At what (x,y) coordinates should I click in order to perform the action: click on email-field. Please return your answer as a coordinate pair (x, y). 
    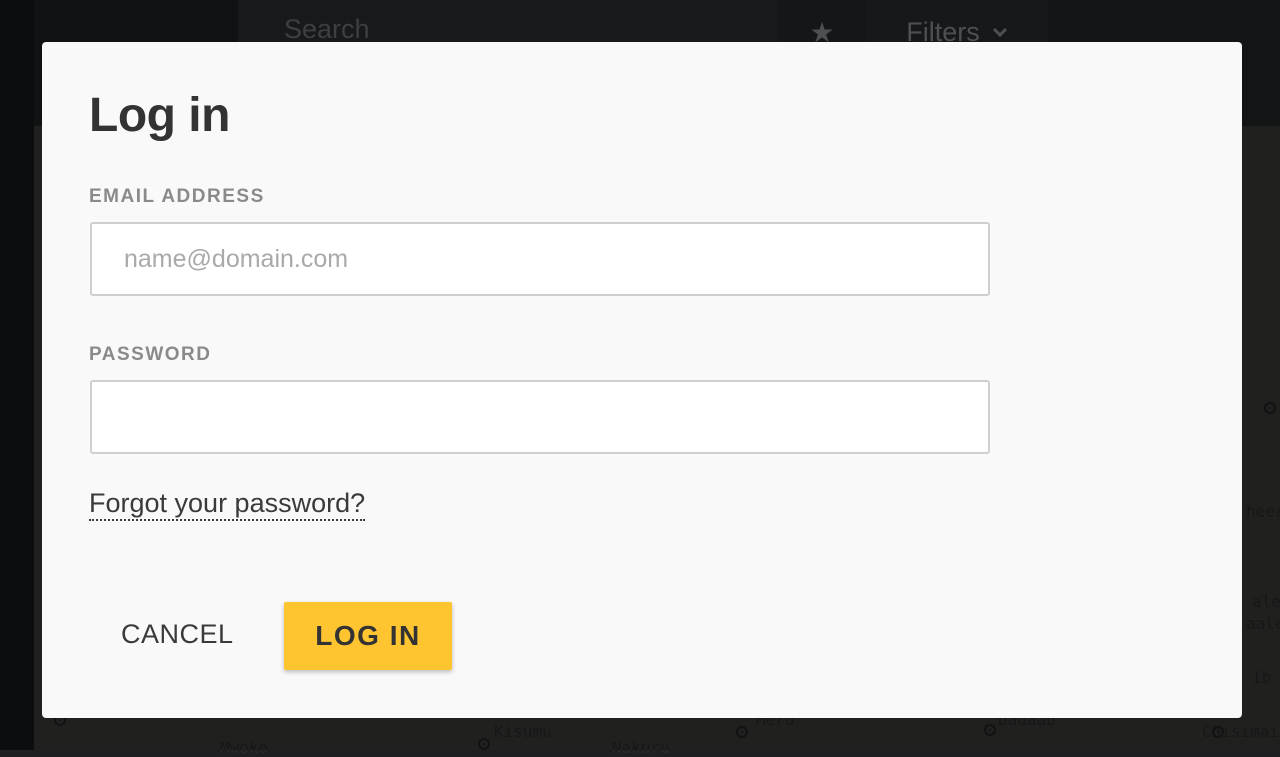
    Looking at the image, I should click on (540, 259).